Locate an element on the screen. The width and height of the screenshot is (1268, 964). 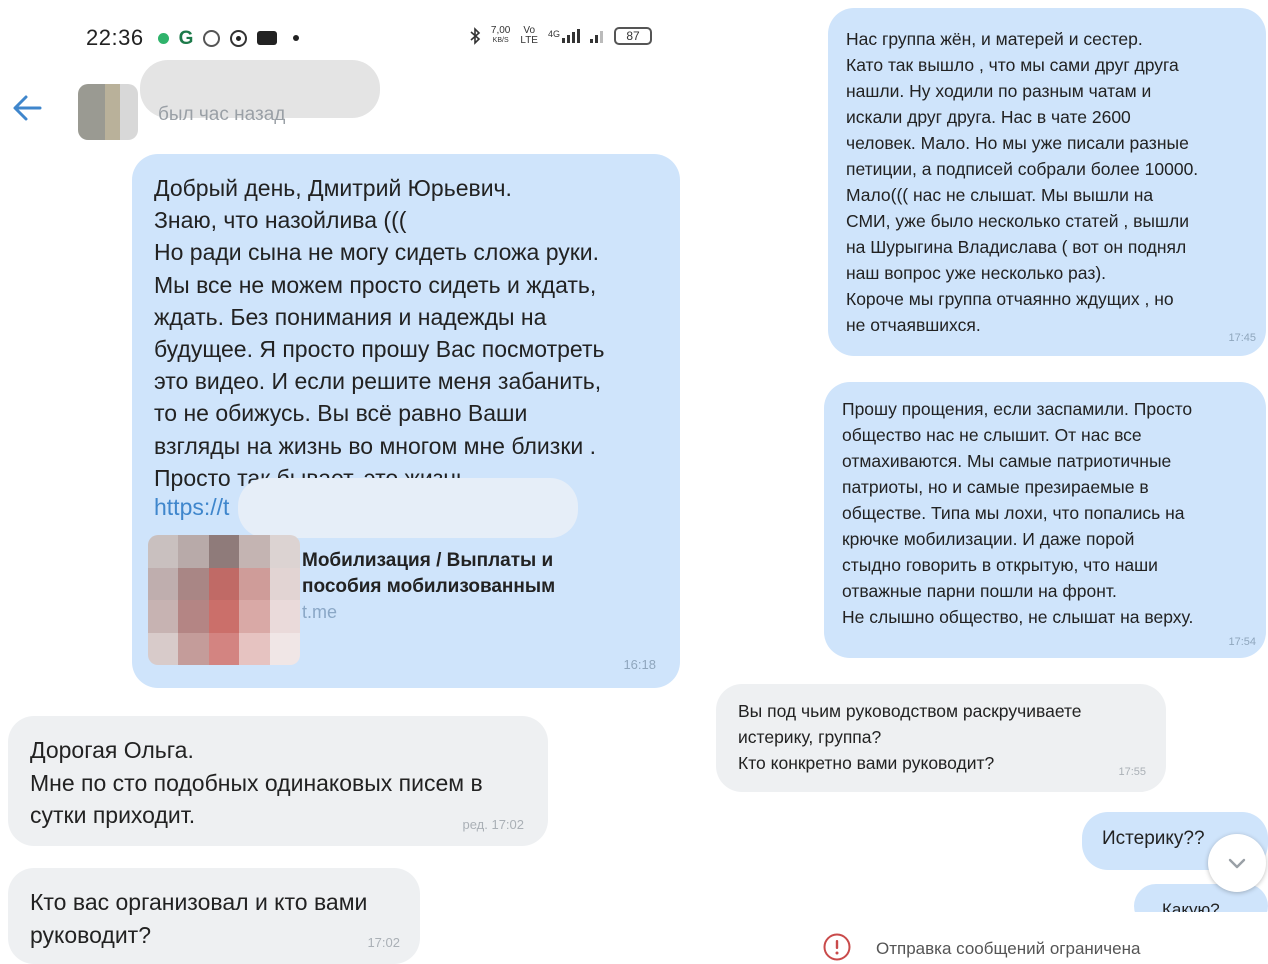
scroll-down-button is located at coordinates (1237, 863).